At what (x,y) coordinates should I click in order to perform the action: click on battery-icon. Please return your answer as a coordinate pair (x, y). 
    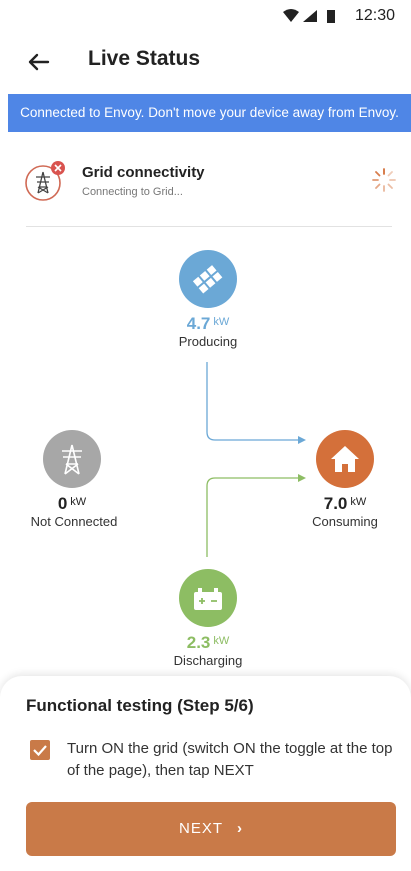
    Looking at the image, I should click on (331, 16).